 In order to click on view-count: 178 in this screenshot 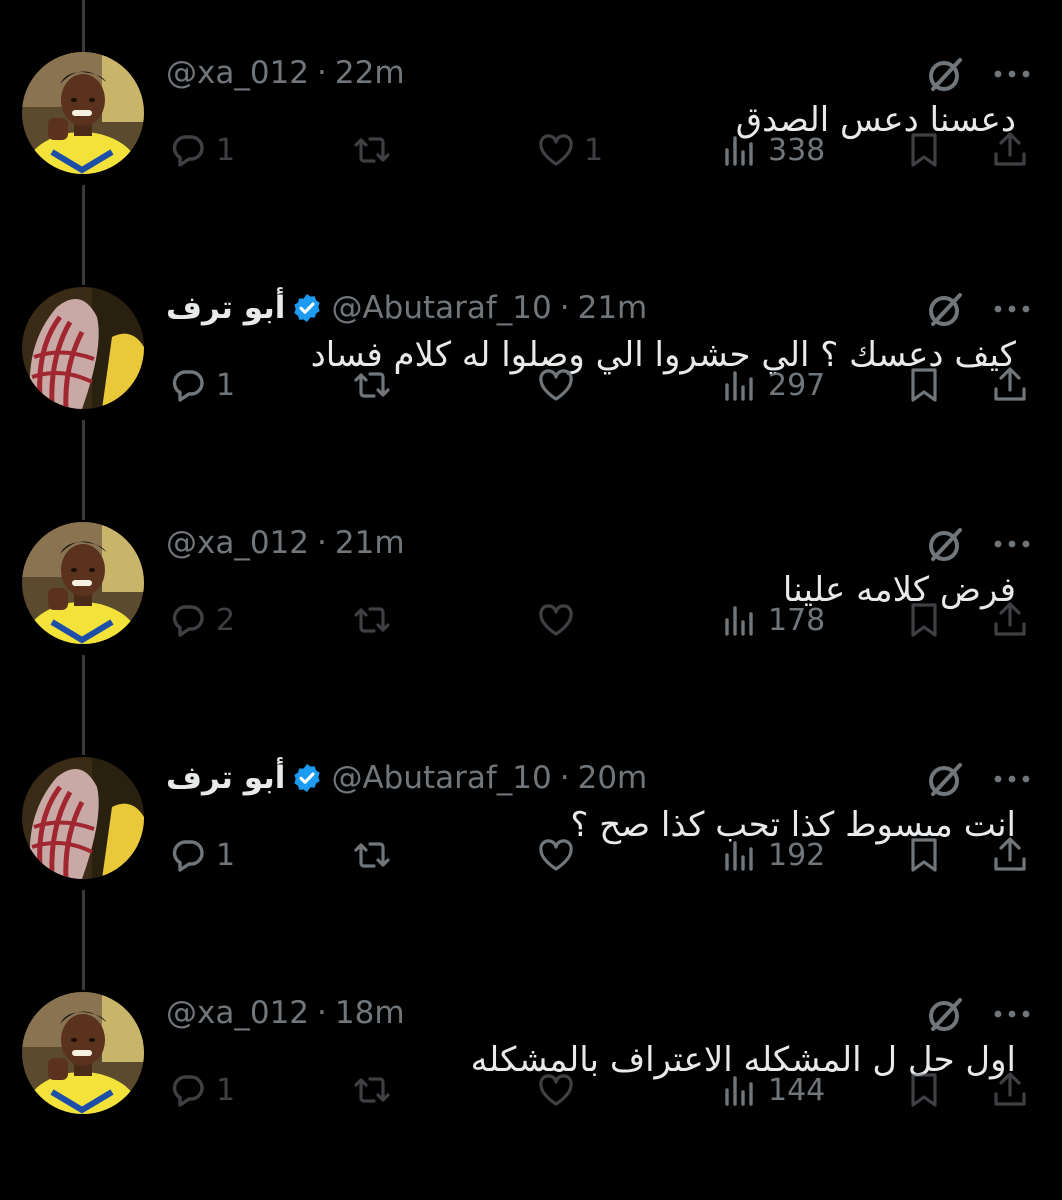, I will do `click(797, 620)`.